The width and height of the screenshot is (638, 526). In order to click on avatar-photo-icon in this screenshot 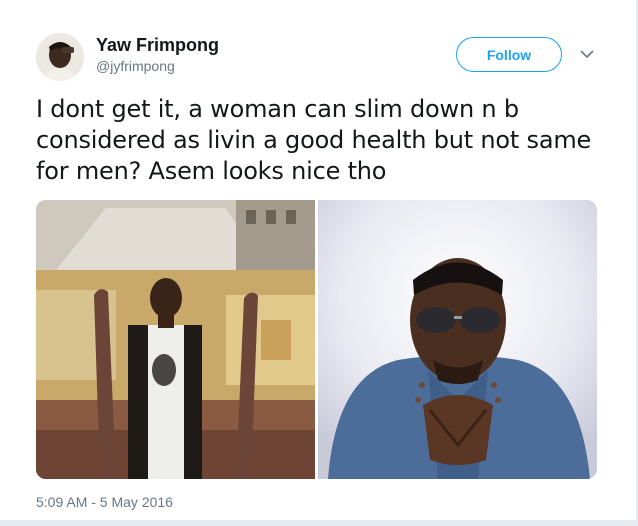, I will do `click(60, 57)`.